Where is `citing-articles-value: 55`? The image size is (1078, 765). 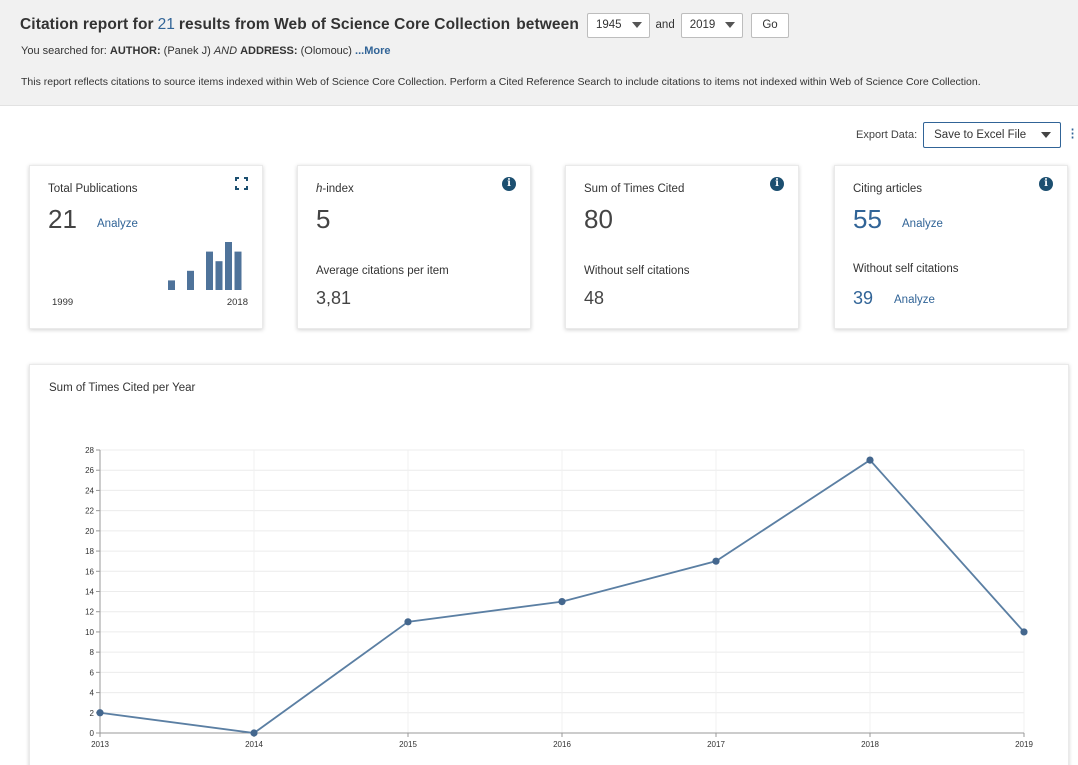 citing-articles-value: 55 is located at coordinates (867, 219).